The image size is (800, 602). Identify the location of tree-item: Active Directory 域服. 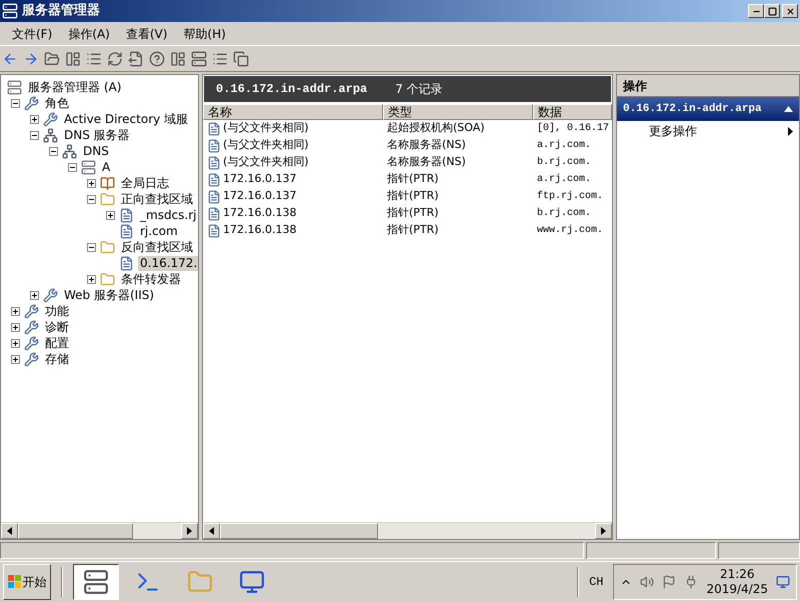
(126, 119).